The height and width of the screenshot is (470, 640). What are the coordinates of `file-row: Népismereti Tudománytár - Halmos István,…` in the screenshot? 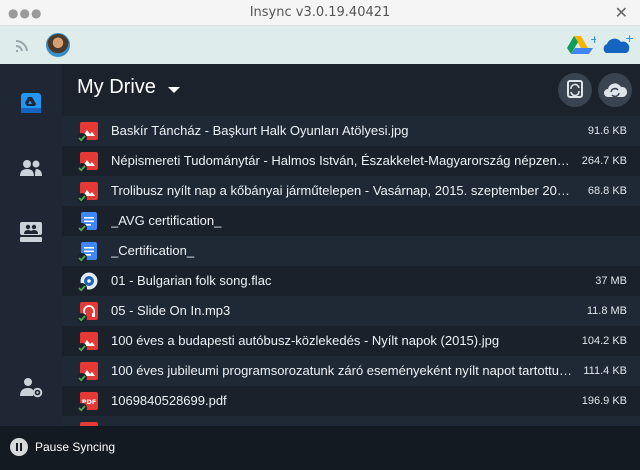 It's located at (351, 161).